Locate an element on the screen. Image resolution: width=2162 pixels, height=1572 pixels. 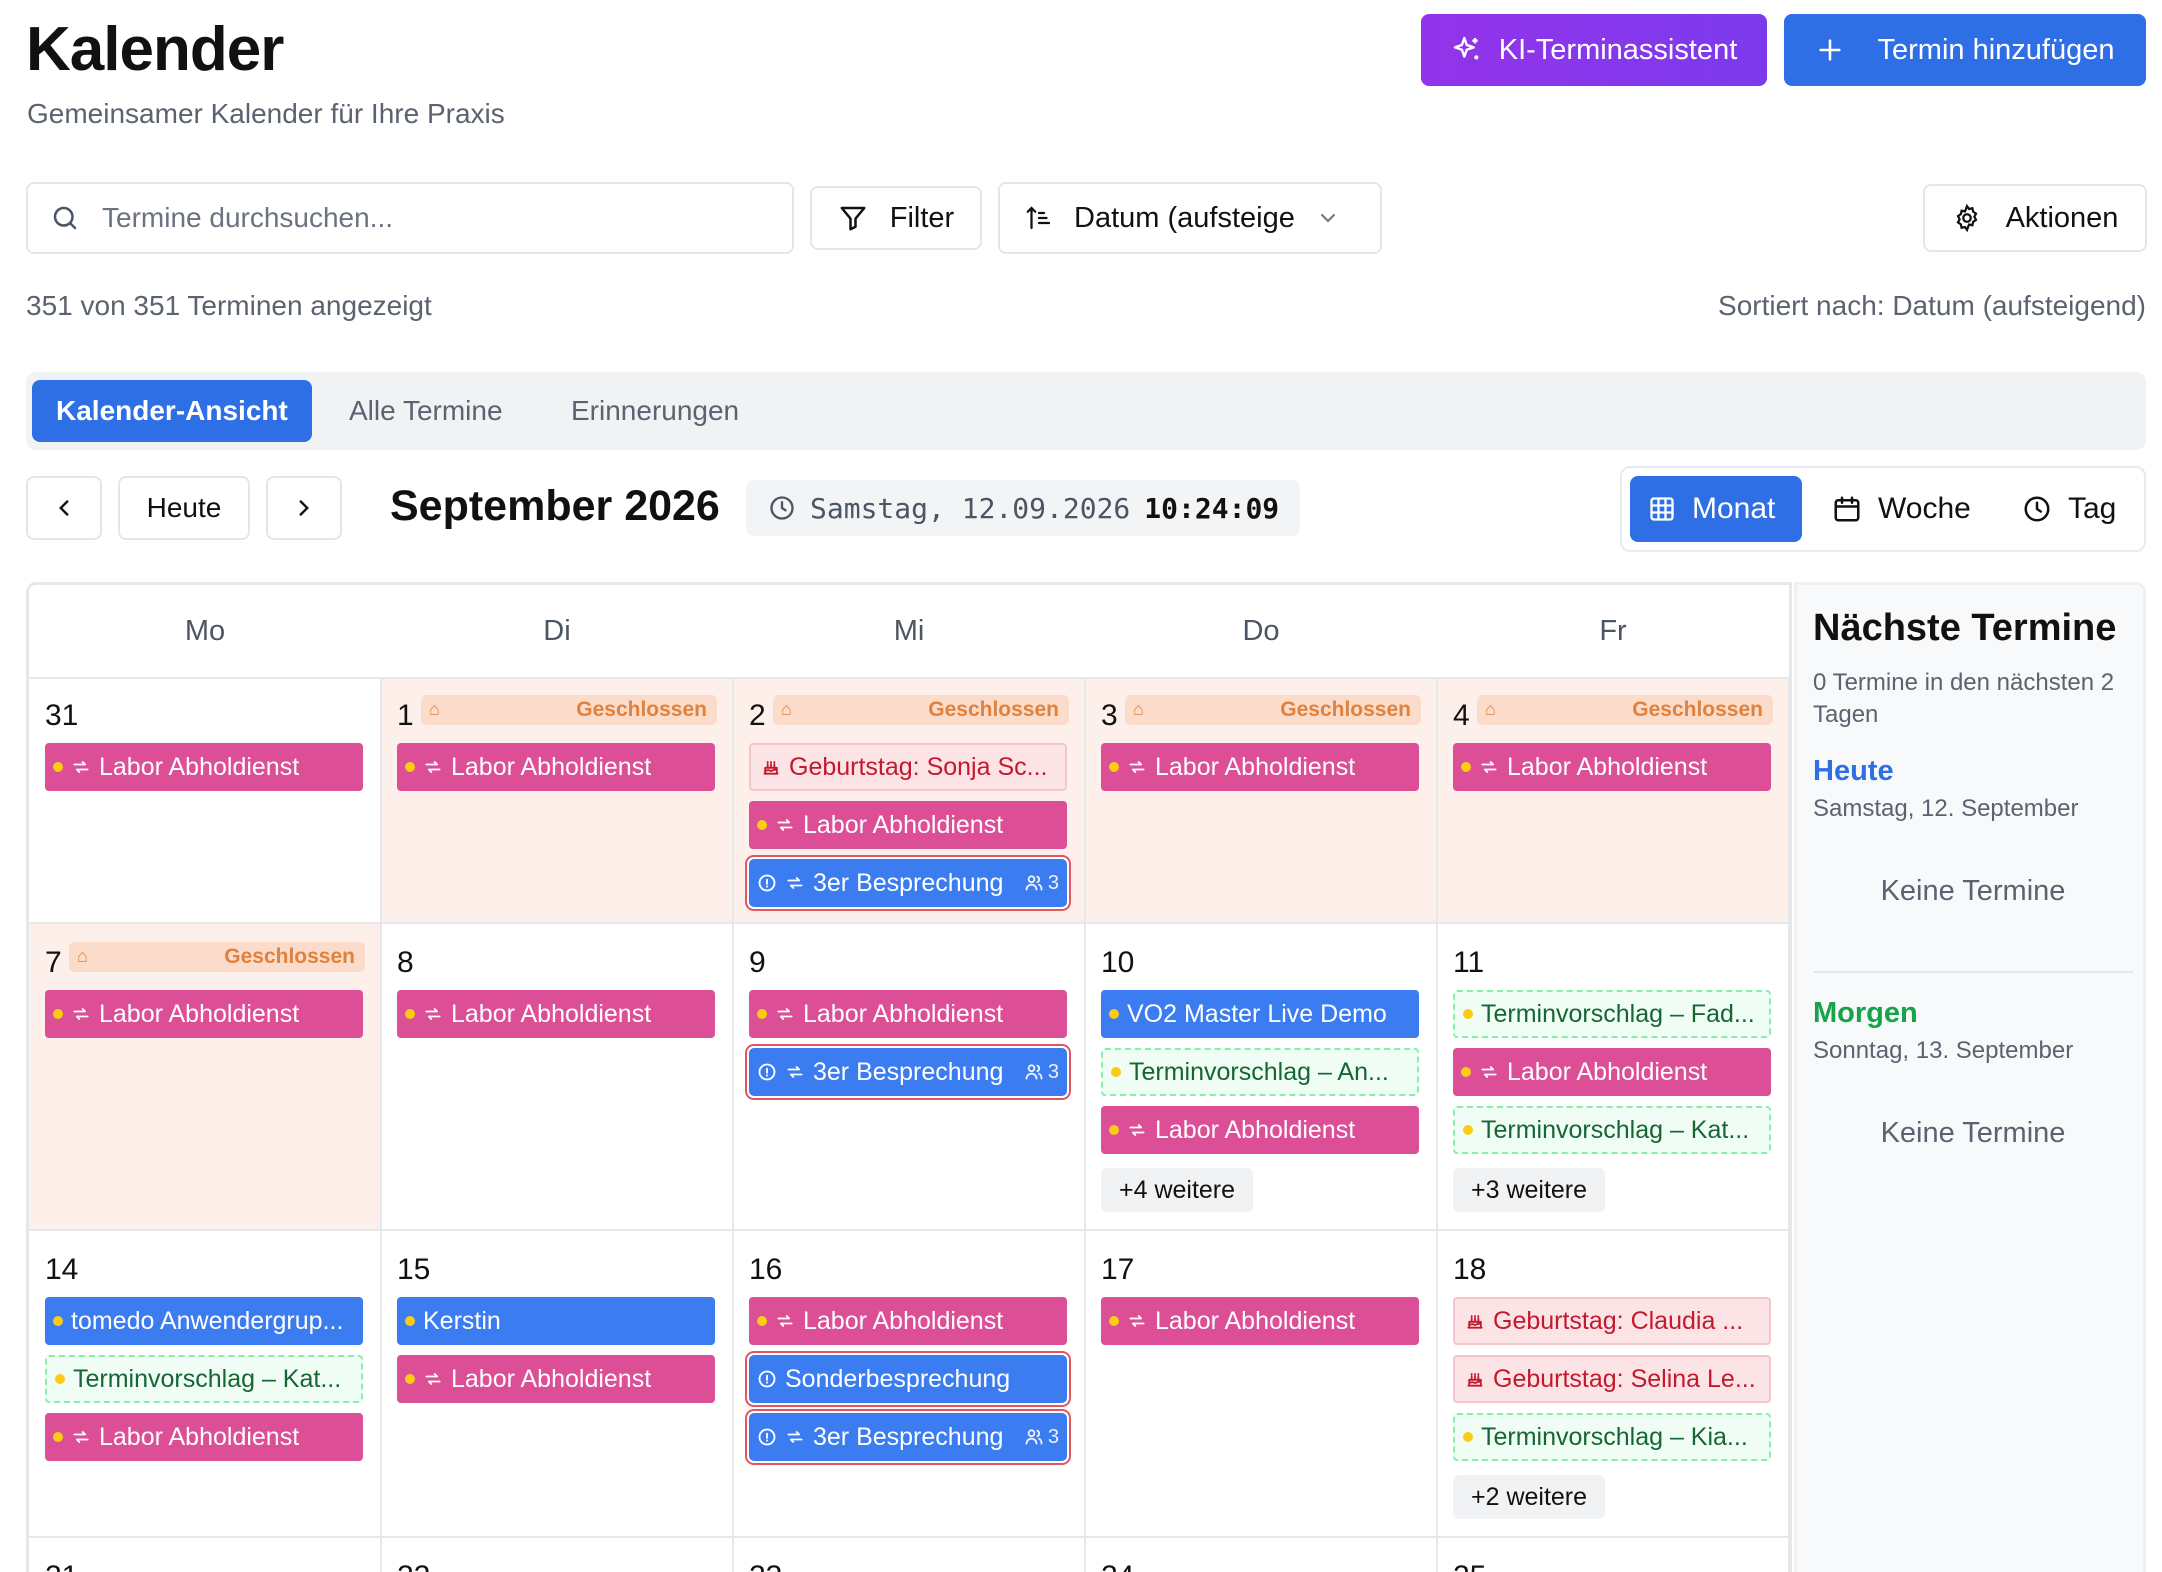
ai-assistant-button: KI-Terminassistent is located at coordinates (1594, 50).